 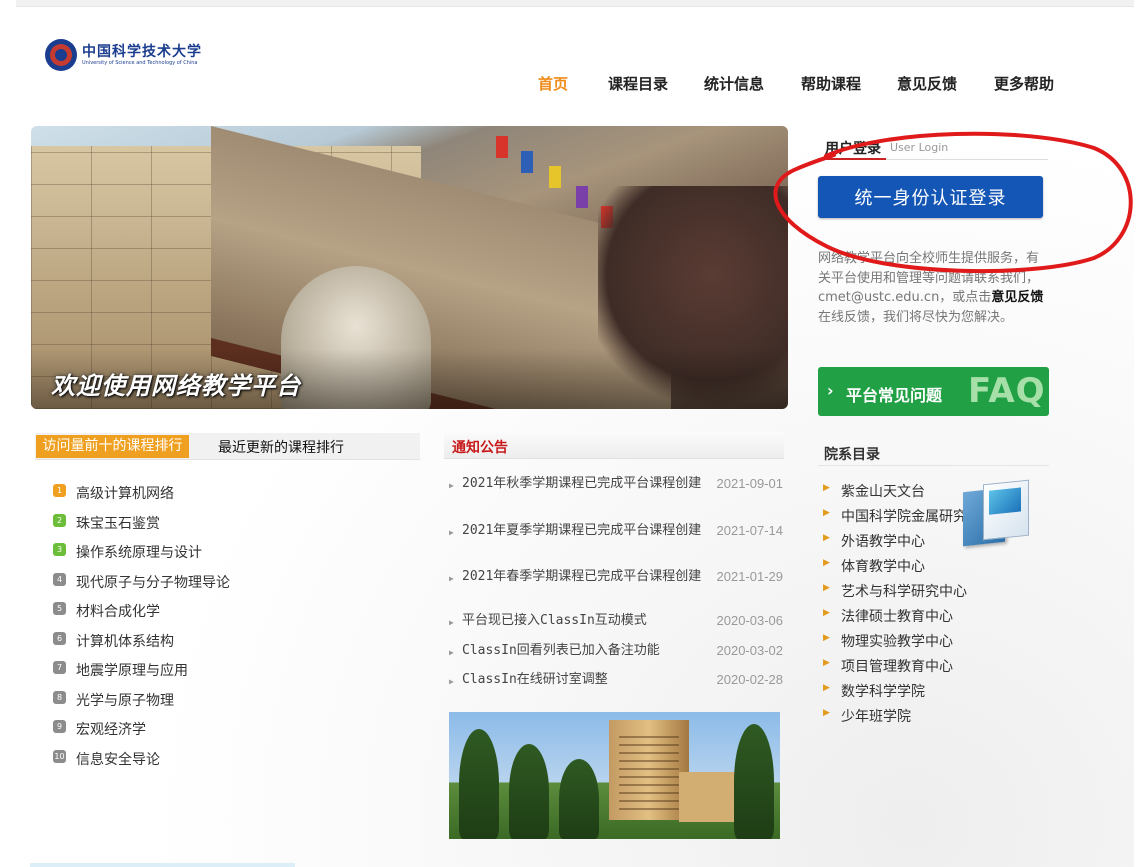 I want to click on notice-item: ▶ ClassIn在线研讨室调整 2020-02-28, so click(x=617, y=684).